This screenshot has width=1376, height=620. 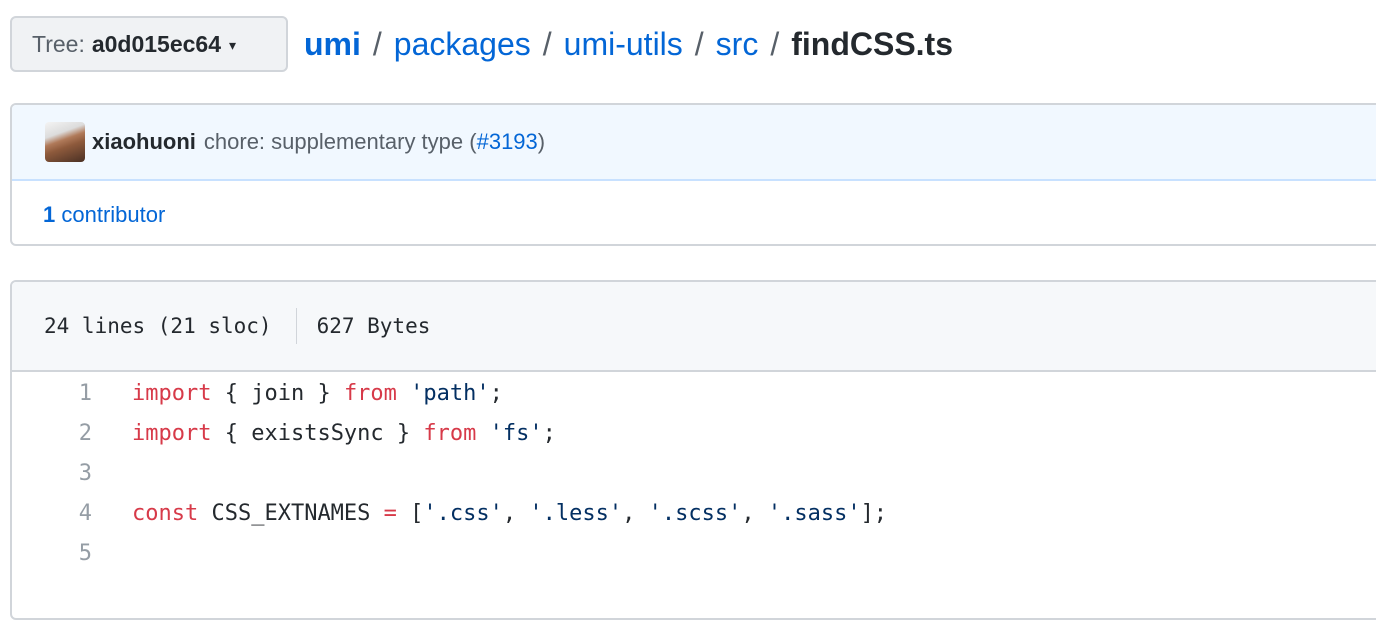 What do you see at coordinates (450, 393) in the screenshot?
I see `code-string: 'path'` at bounding box center [450, 393].